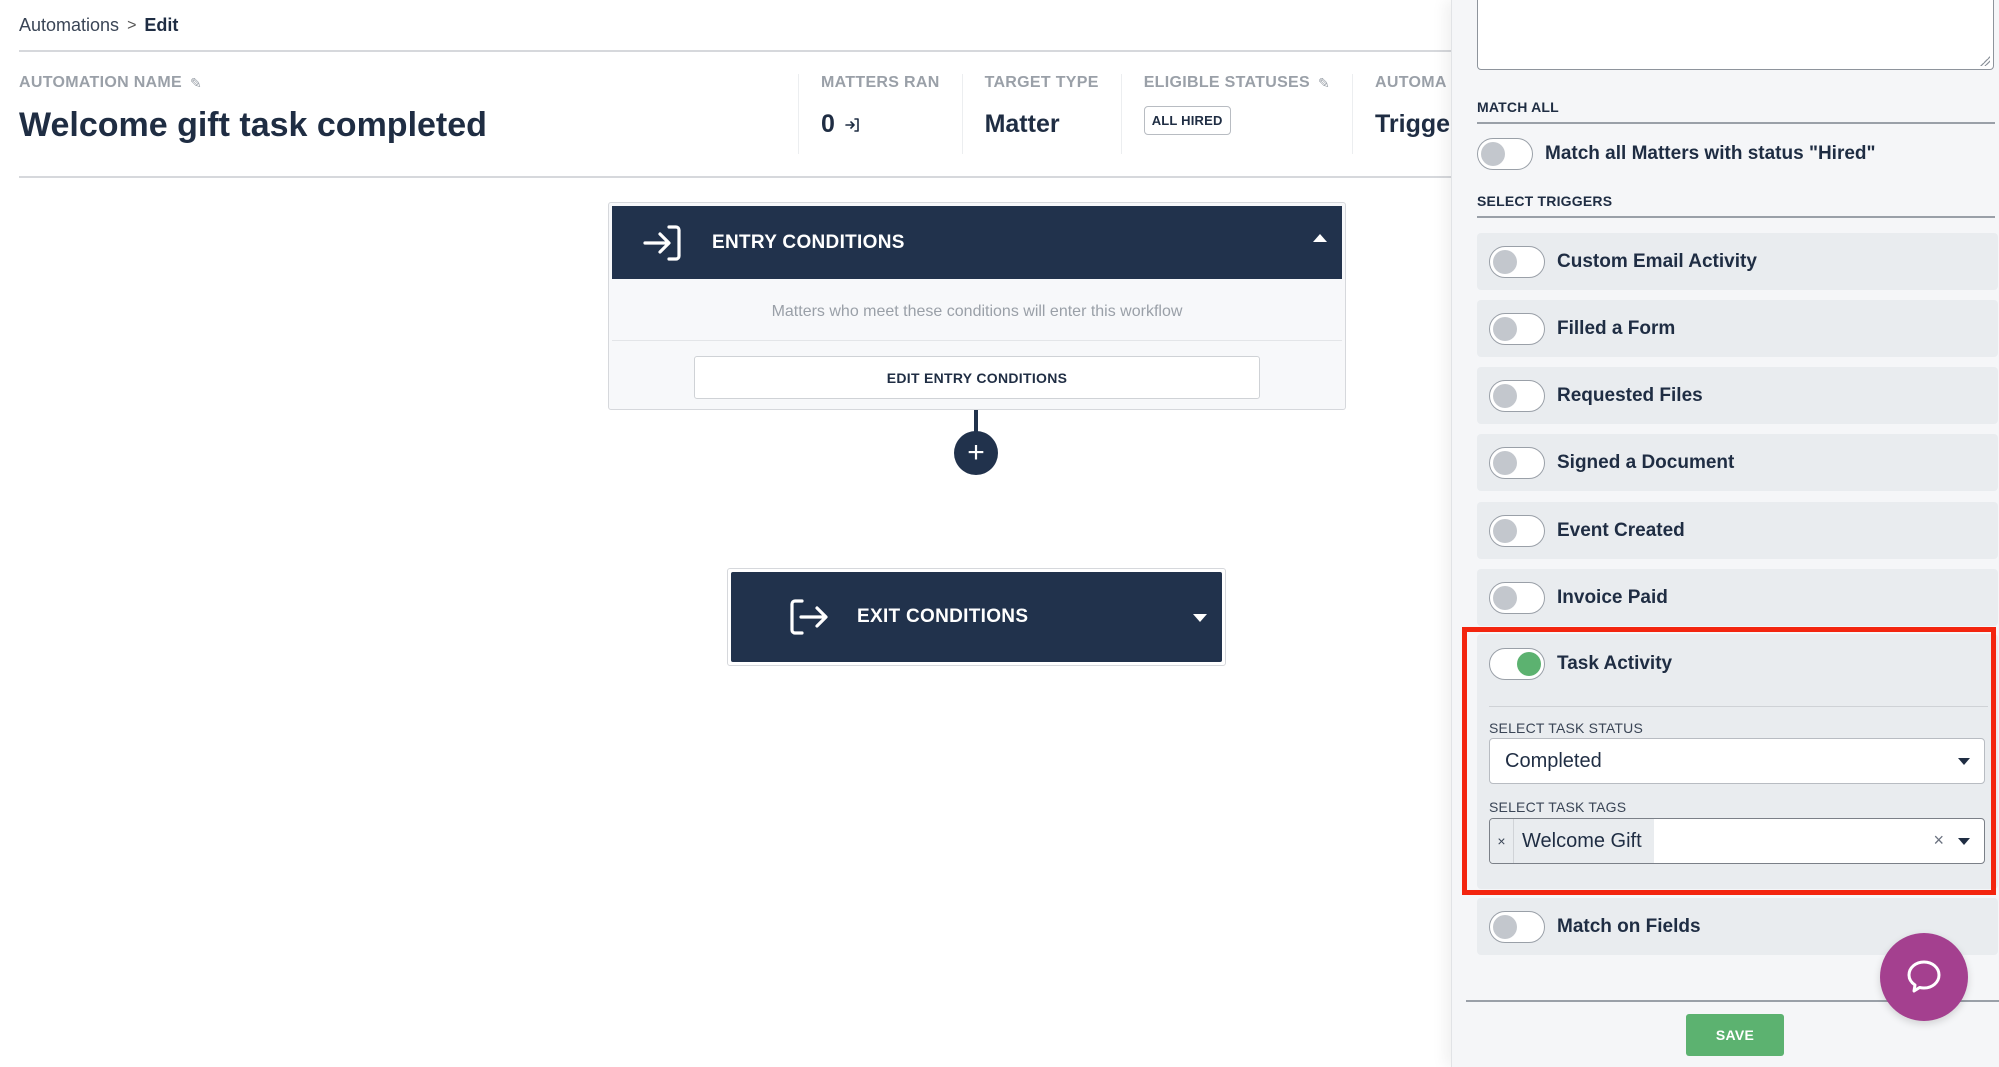  Describe the element at coordinates (161, 25) in the screenshot. I see `breadcrumb-current: Edit` at that location.